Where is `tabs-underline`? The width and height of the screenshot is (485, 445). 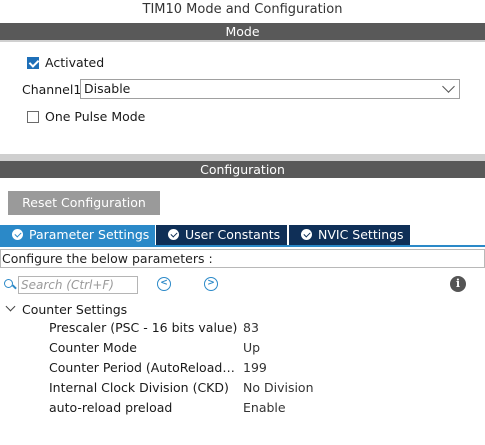
tabs-underline is located at coordinates (242, 246).